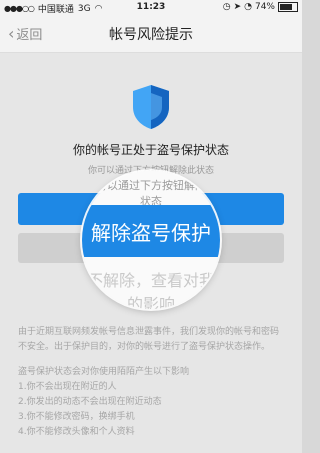 This screenshot has width=320, height=453. I want to click on unlock-protection-button: 解除盗号保护, so click(151, 231).